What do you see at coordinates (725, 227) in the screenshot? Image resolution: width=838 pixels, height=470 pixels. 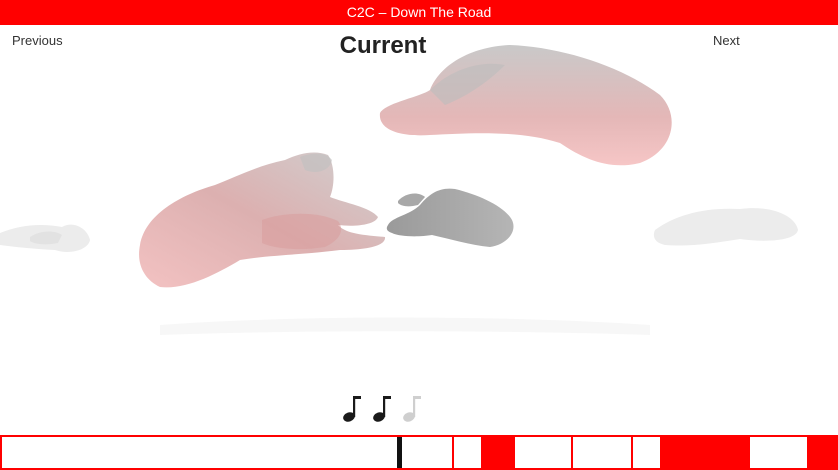 I see `background-hand-right` at bounding box center [725, 227].